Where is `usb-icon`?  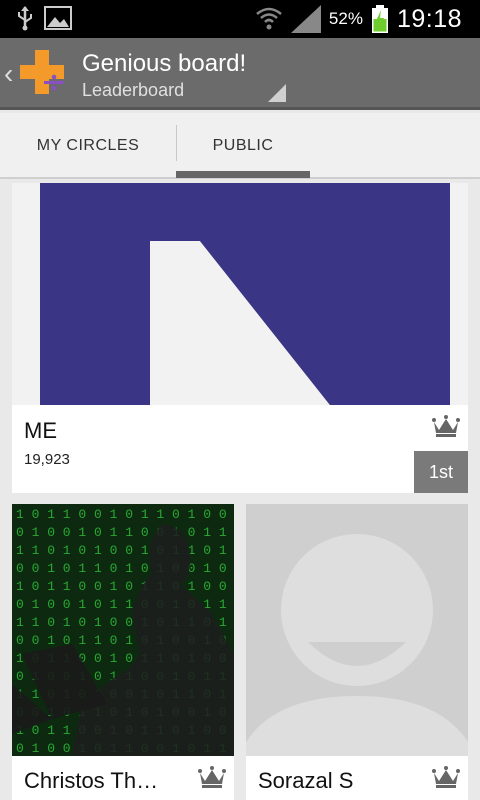
usb-icon is located at coordinates (25, 18).